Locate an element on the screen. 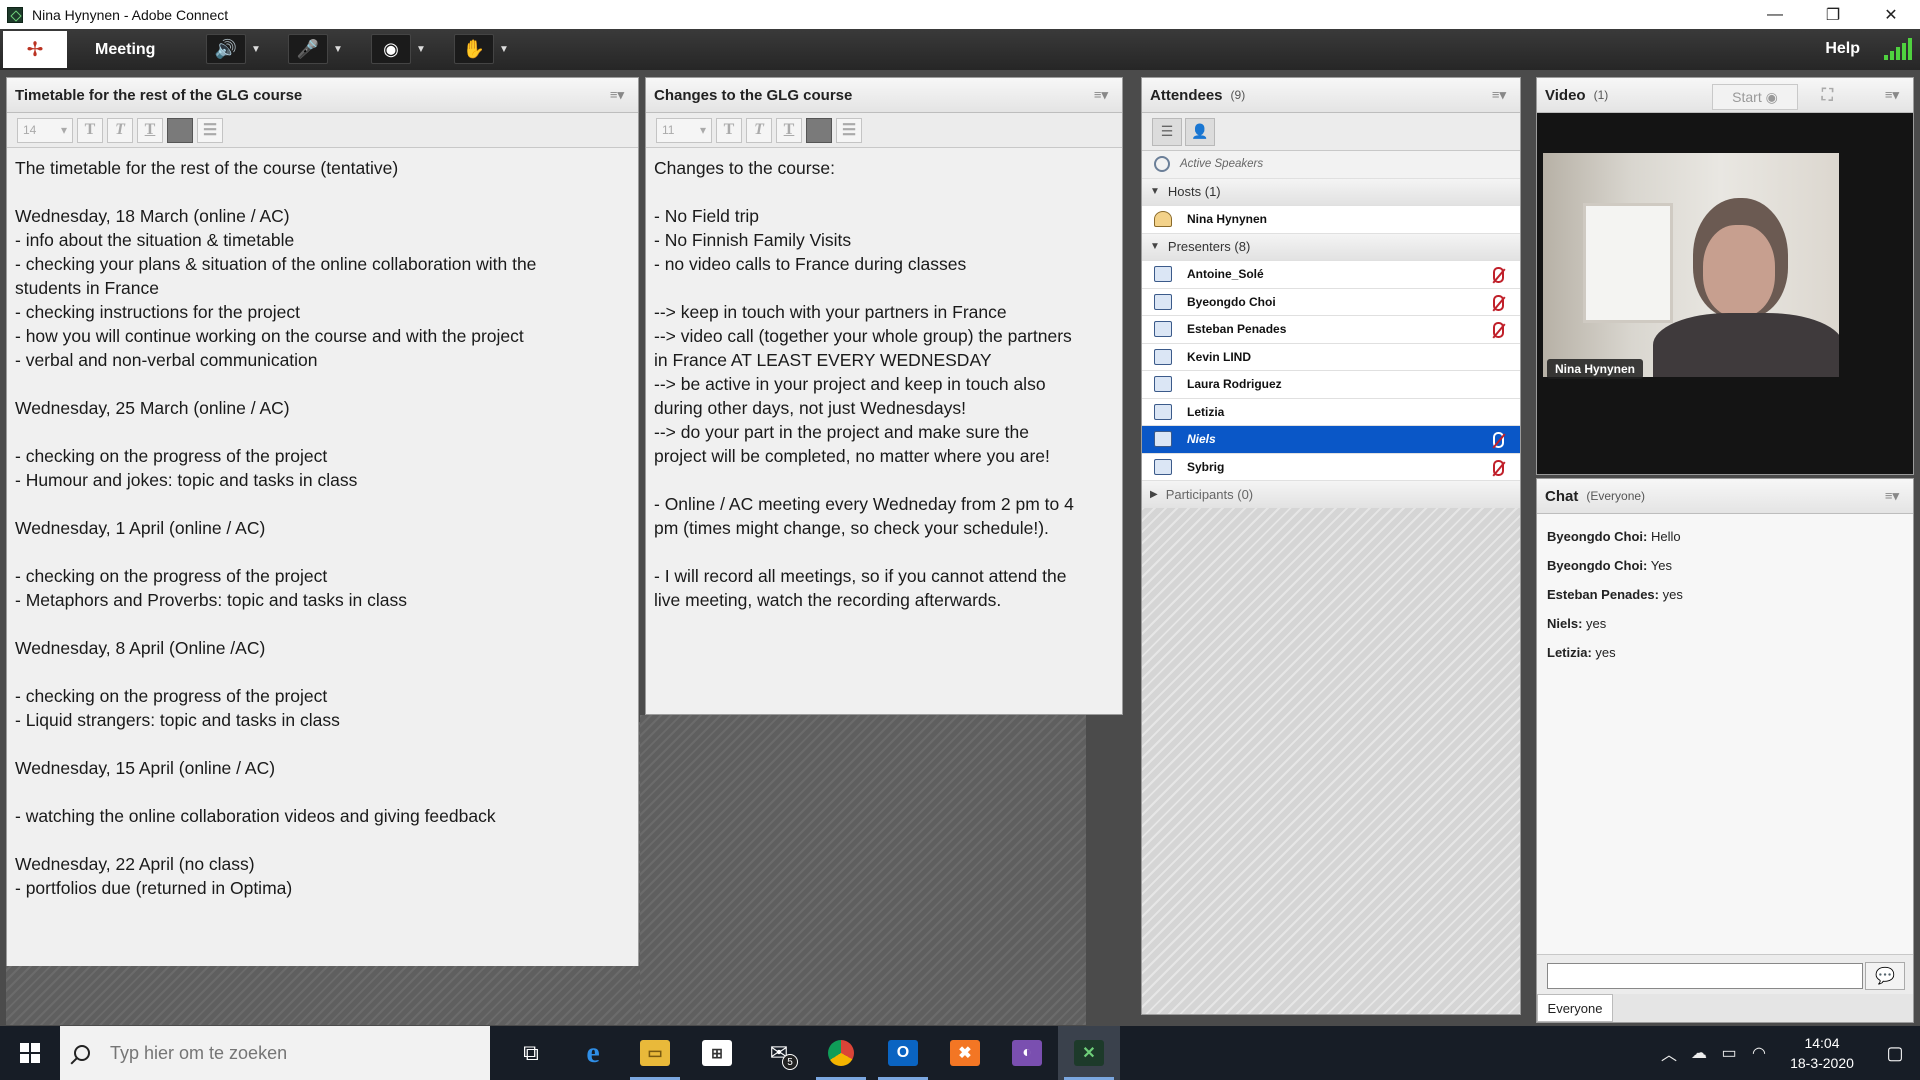 The image size is (1920, 1080). start-webcam-button: Start ◉ is located at coordinates (1755, 97).